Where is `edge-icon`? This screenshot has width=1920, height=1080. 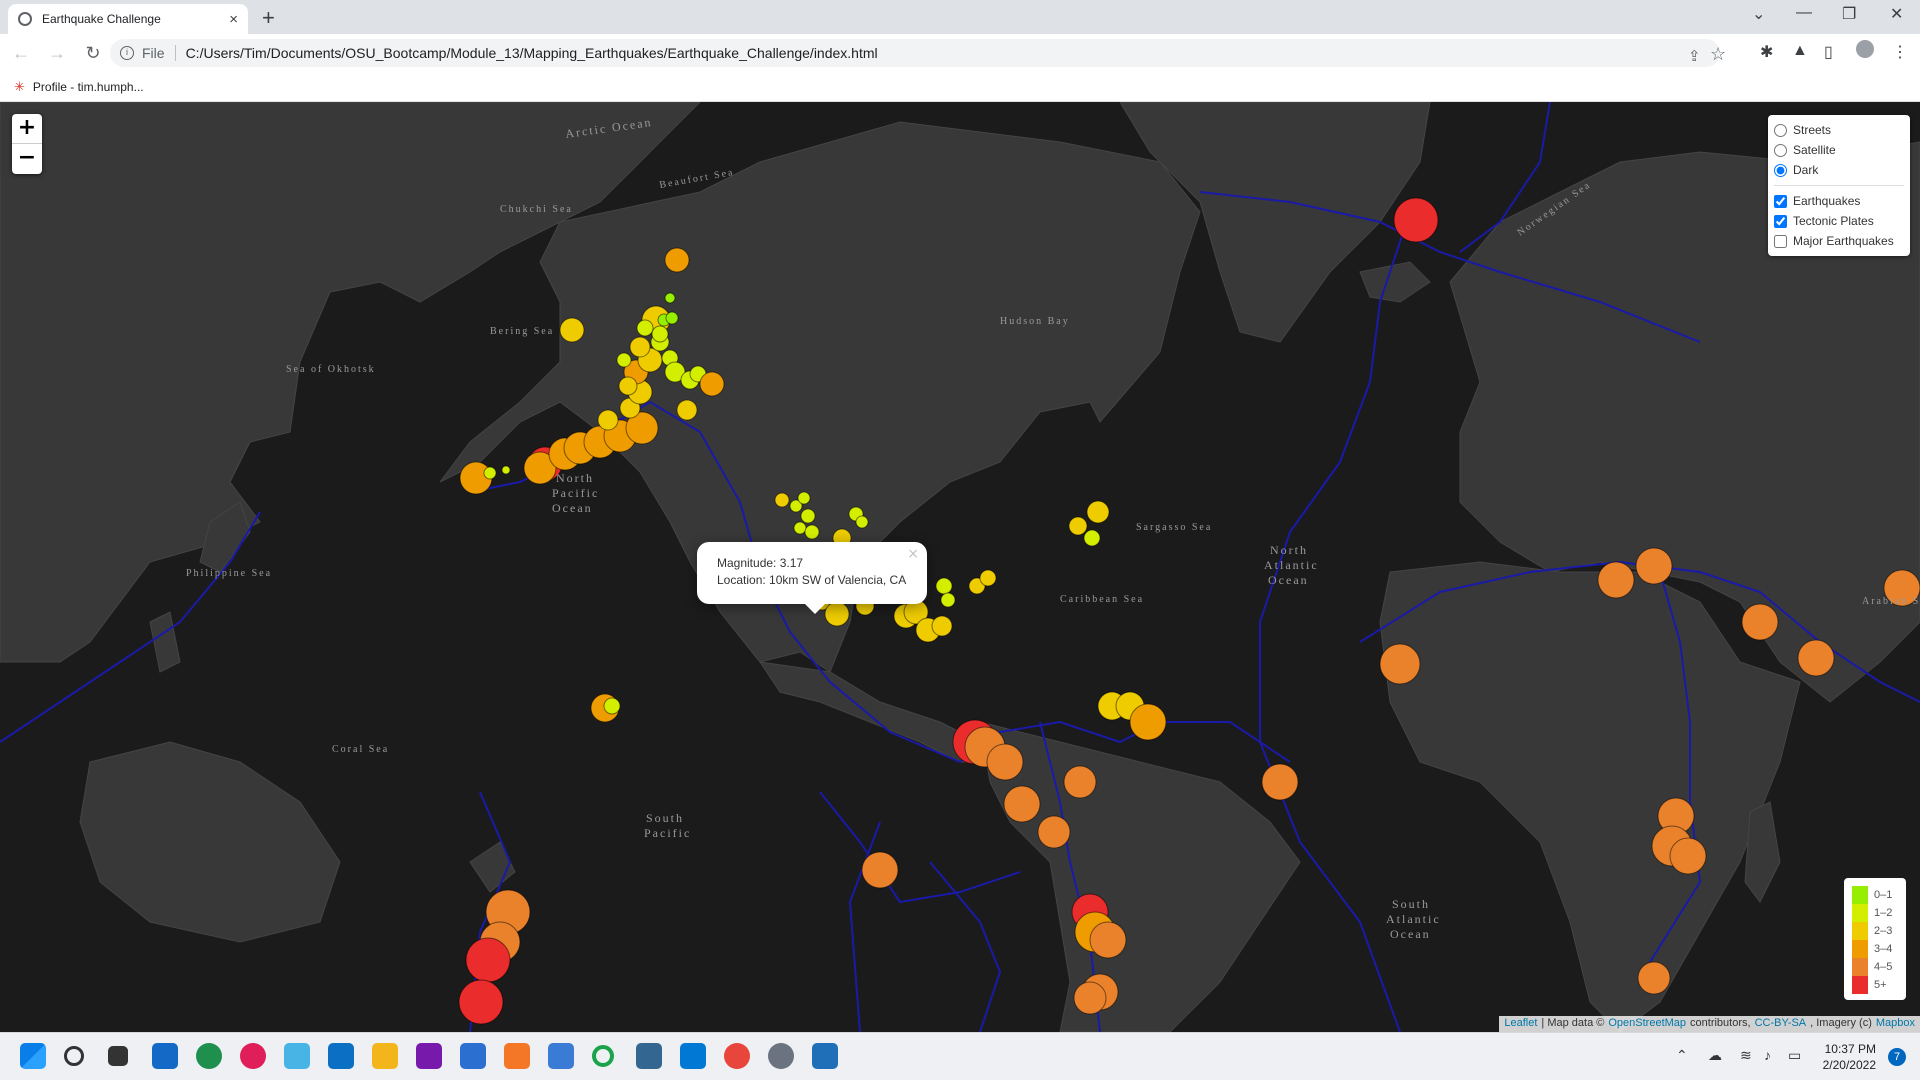
edge-icon is located at coordinates (209, 1056).